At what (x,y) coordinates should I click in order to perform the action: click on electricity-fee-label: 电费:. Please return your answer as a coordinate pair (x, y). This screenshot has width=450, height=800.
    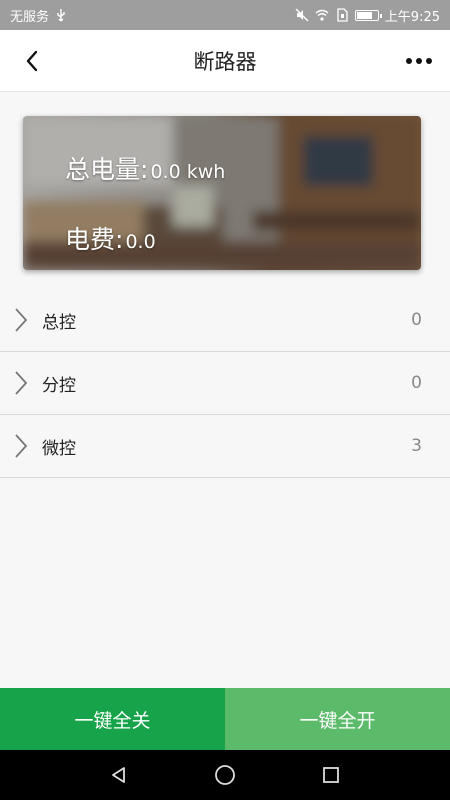
    Looking at the image, I should click on (94, 239).